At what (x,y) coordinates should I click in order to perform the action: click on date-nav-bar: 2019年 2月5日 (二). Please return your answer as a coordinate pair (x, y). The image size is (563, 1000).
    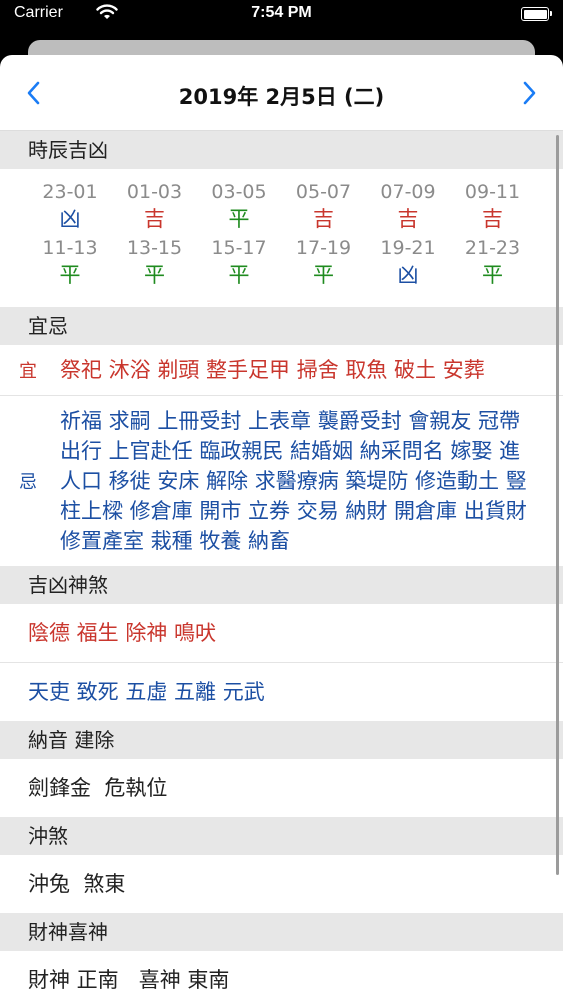
    Looking at the image, I should click on (281, 93).